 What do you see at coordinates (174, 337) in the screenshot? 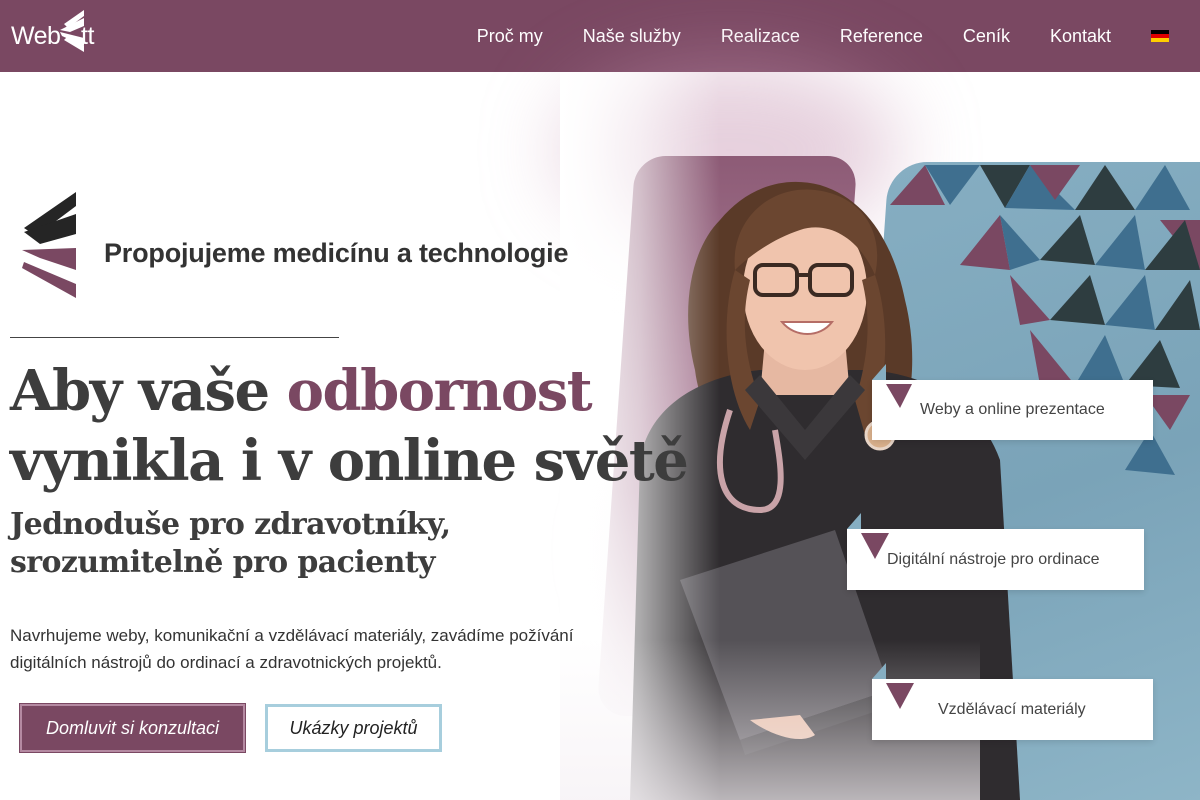
I see `divider` at bounding box center [174, 337].